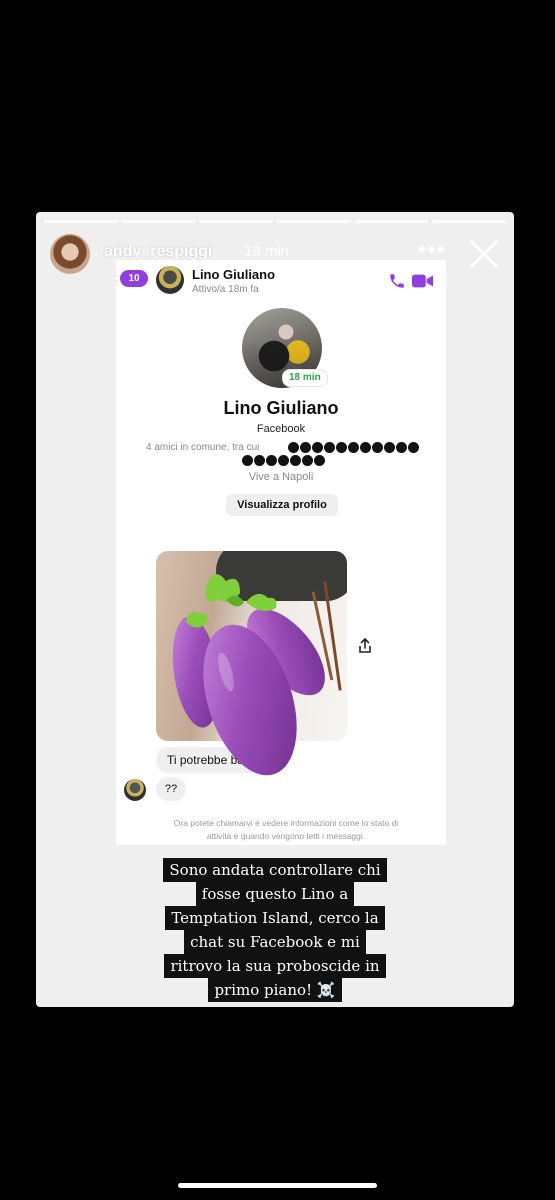 The width and height of the screenshot is (555, 1200). What do you see at coordinates (365, 646) in the screenshot?
I see `share-icon` at bounding box center [365, 646].